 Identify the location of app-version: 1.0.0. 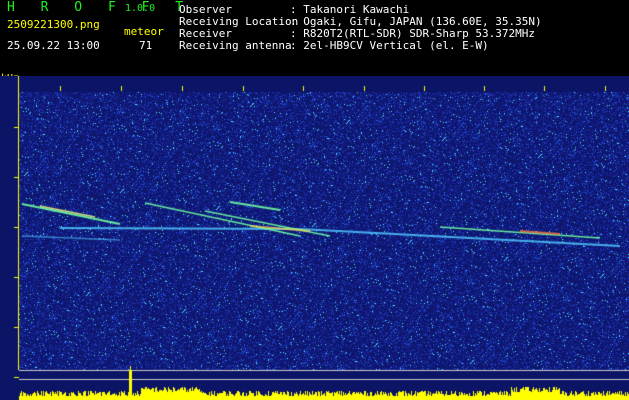
(140, 8).